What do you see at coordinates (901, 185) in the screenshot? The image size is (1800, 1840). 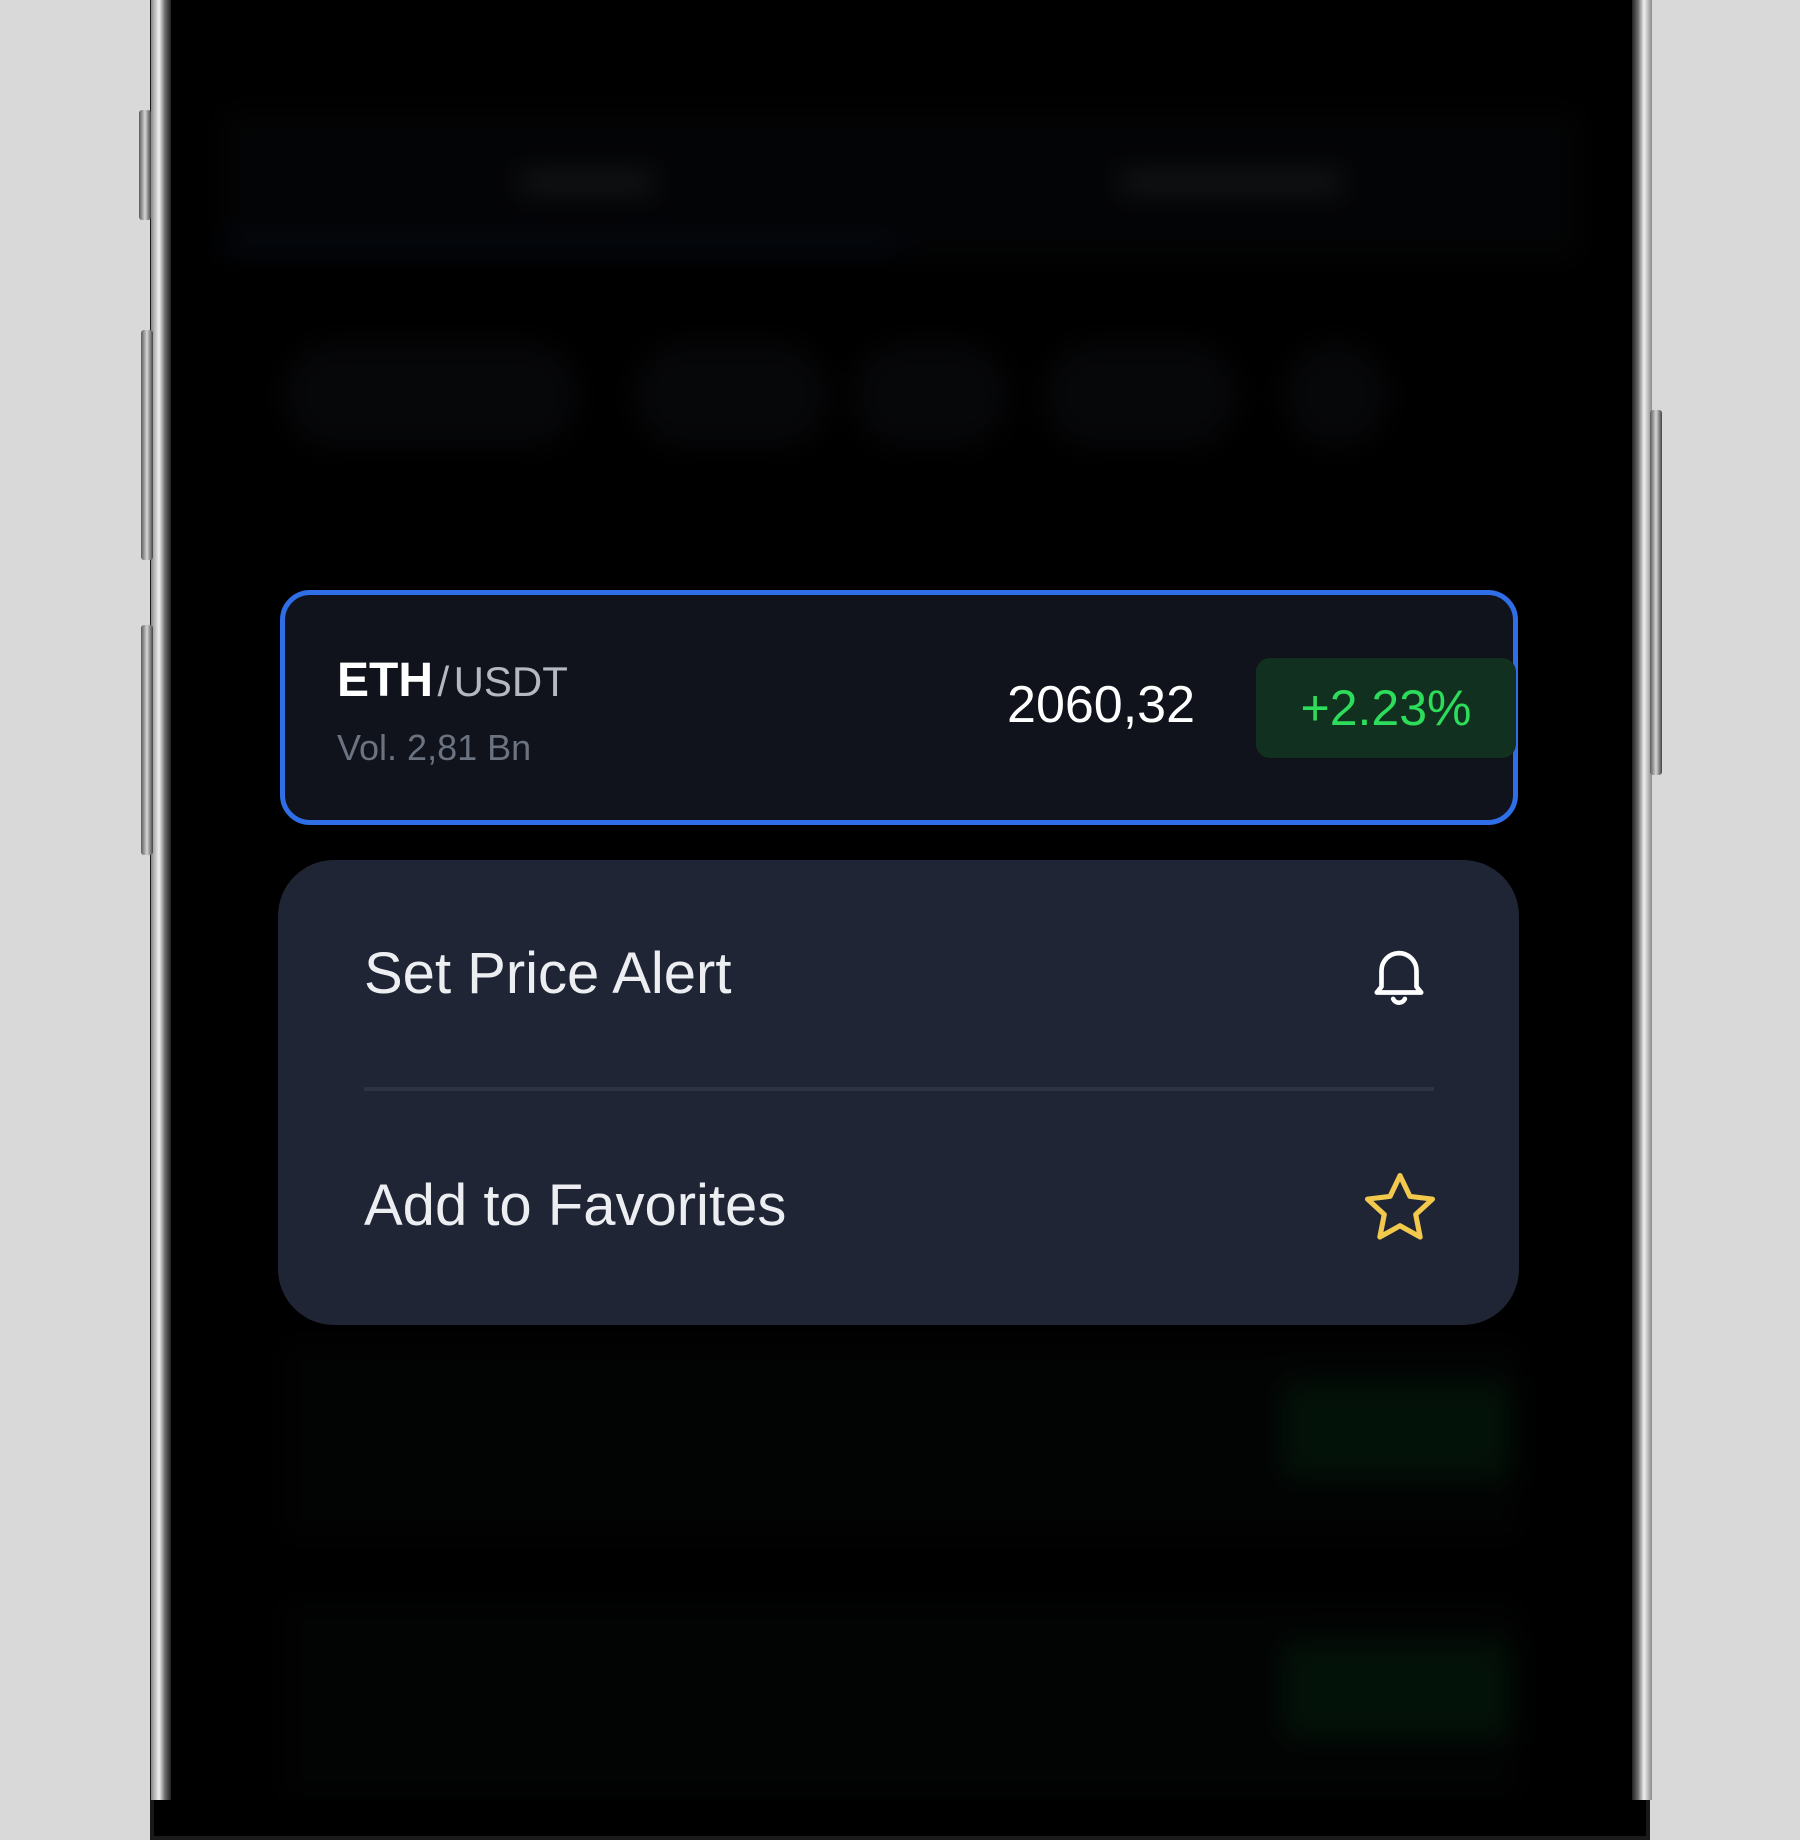 I see `market-tabs: ▬▬▬ ▬▬▬▬▬` at bounding box center [901, 185].